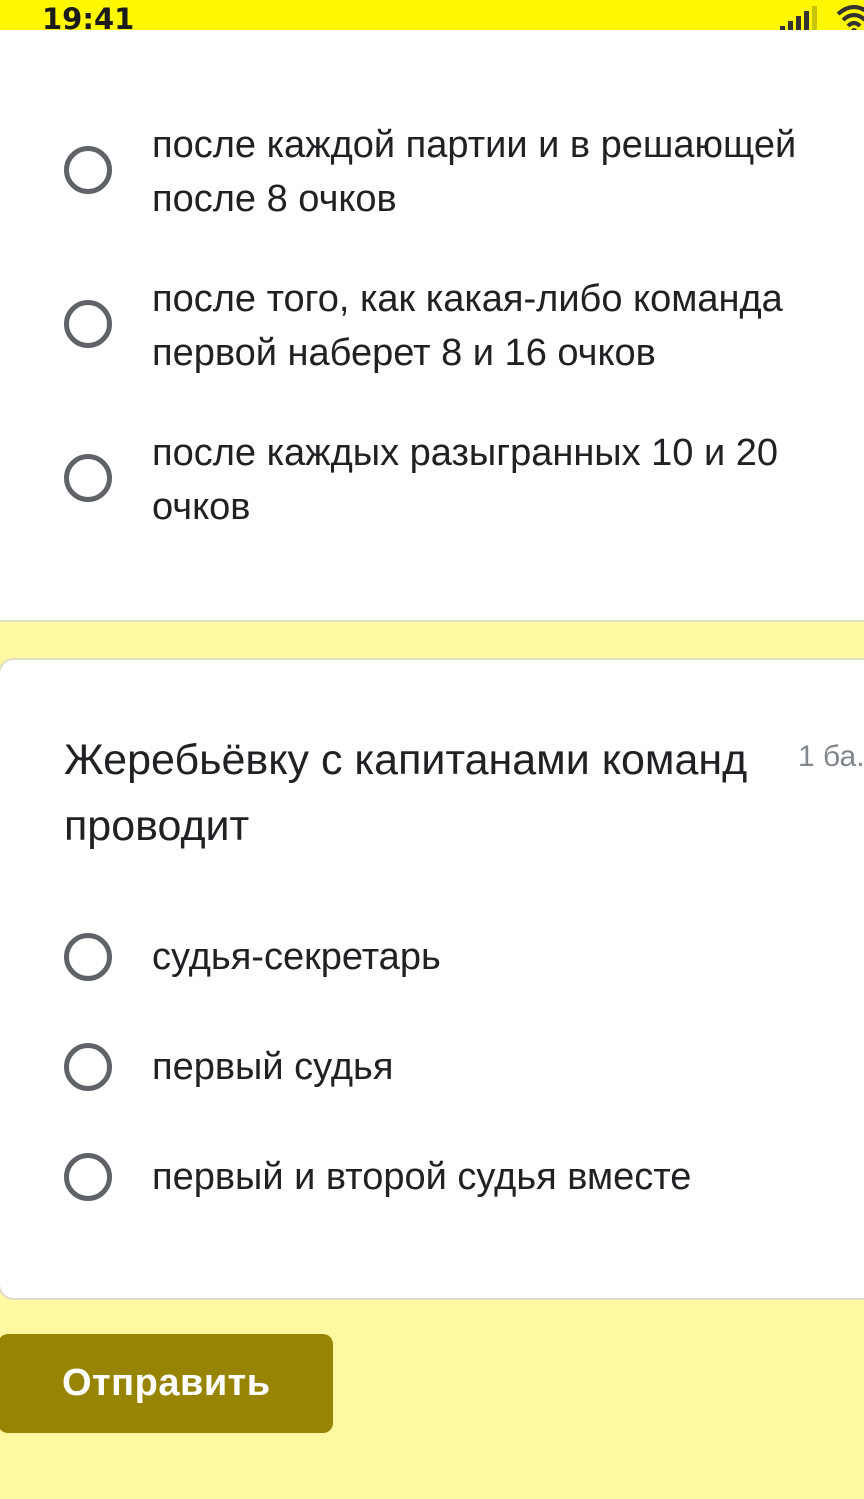  What do you see at coordinates (406, 793) in the screenshot?
I see `question-title: Жеребьёвку с капитанами команд проводит` at bounding box center [406, 793].